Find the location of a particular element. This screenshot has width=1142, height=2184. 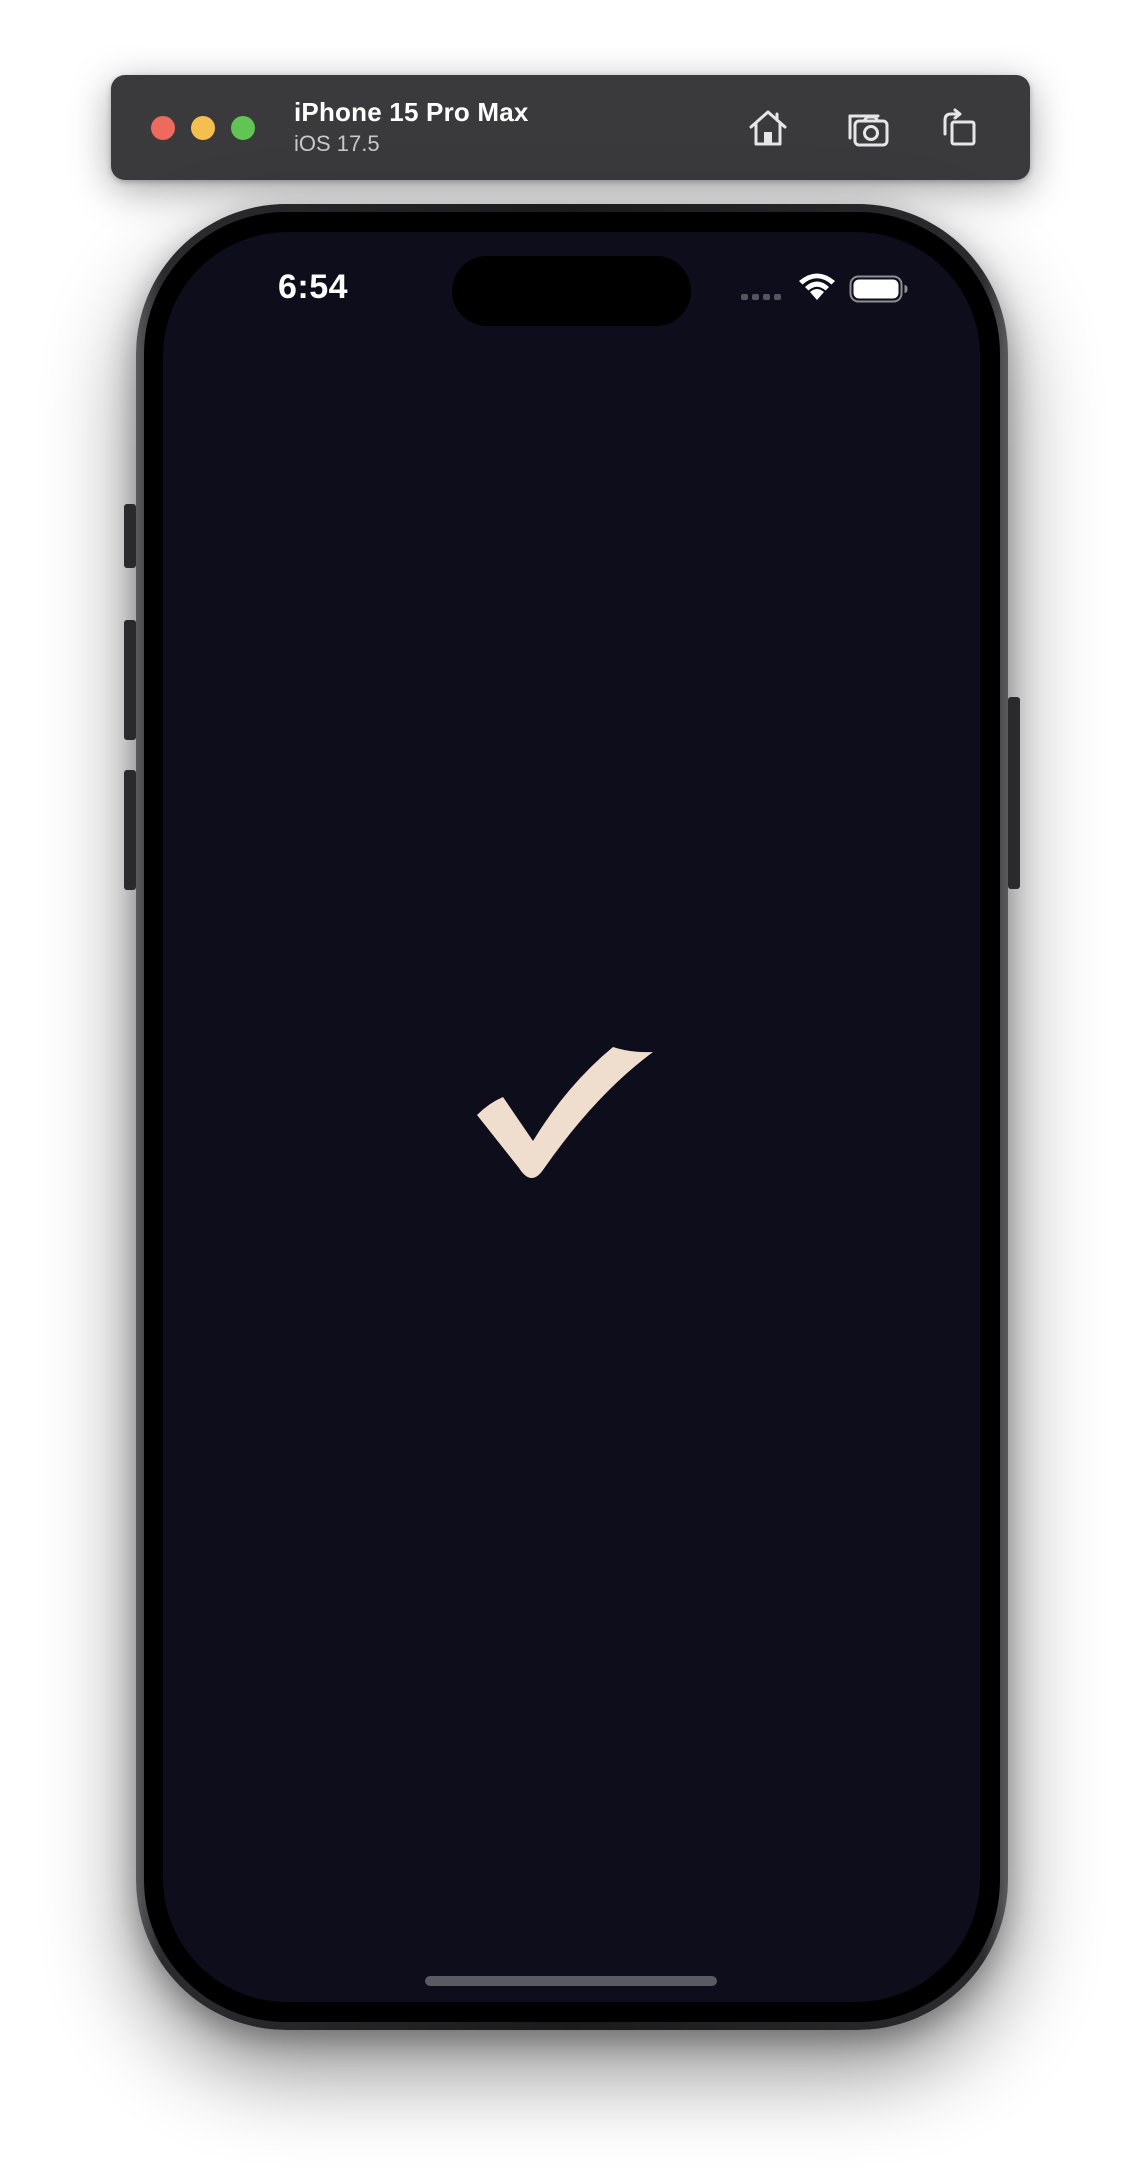

home-button is located at coordinates (768, 128).